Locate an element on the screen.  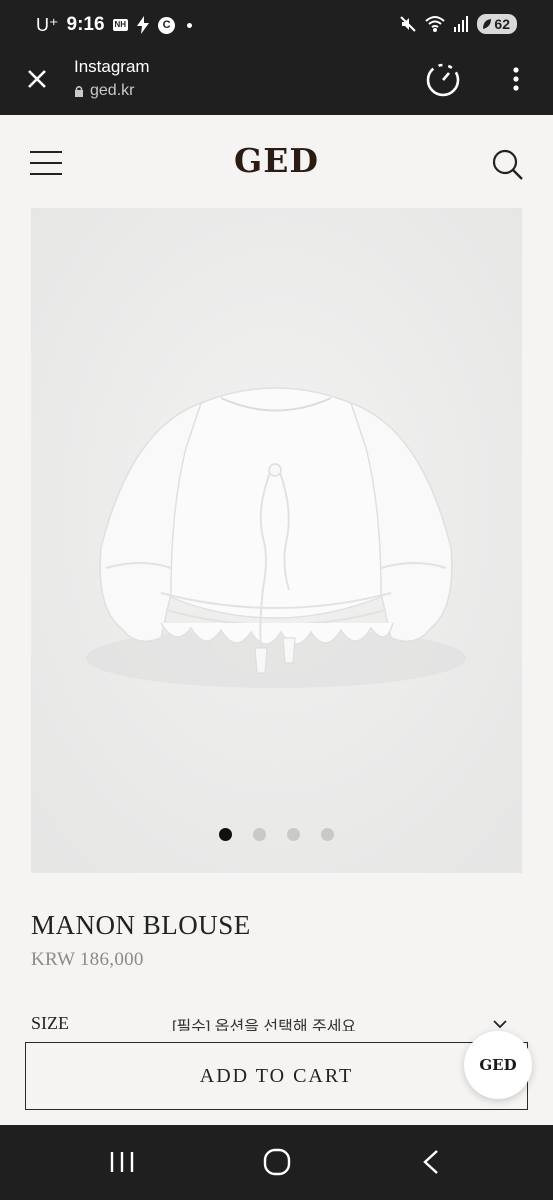
more-notifications-dot-icon is located at coordinates (190, 25).